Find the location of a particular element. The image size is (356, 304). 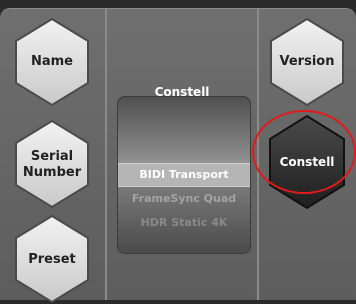

name-button-label: Name is located at coordinates (51, 61).